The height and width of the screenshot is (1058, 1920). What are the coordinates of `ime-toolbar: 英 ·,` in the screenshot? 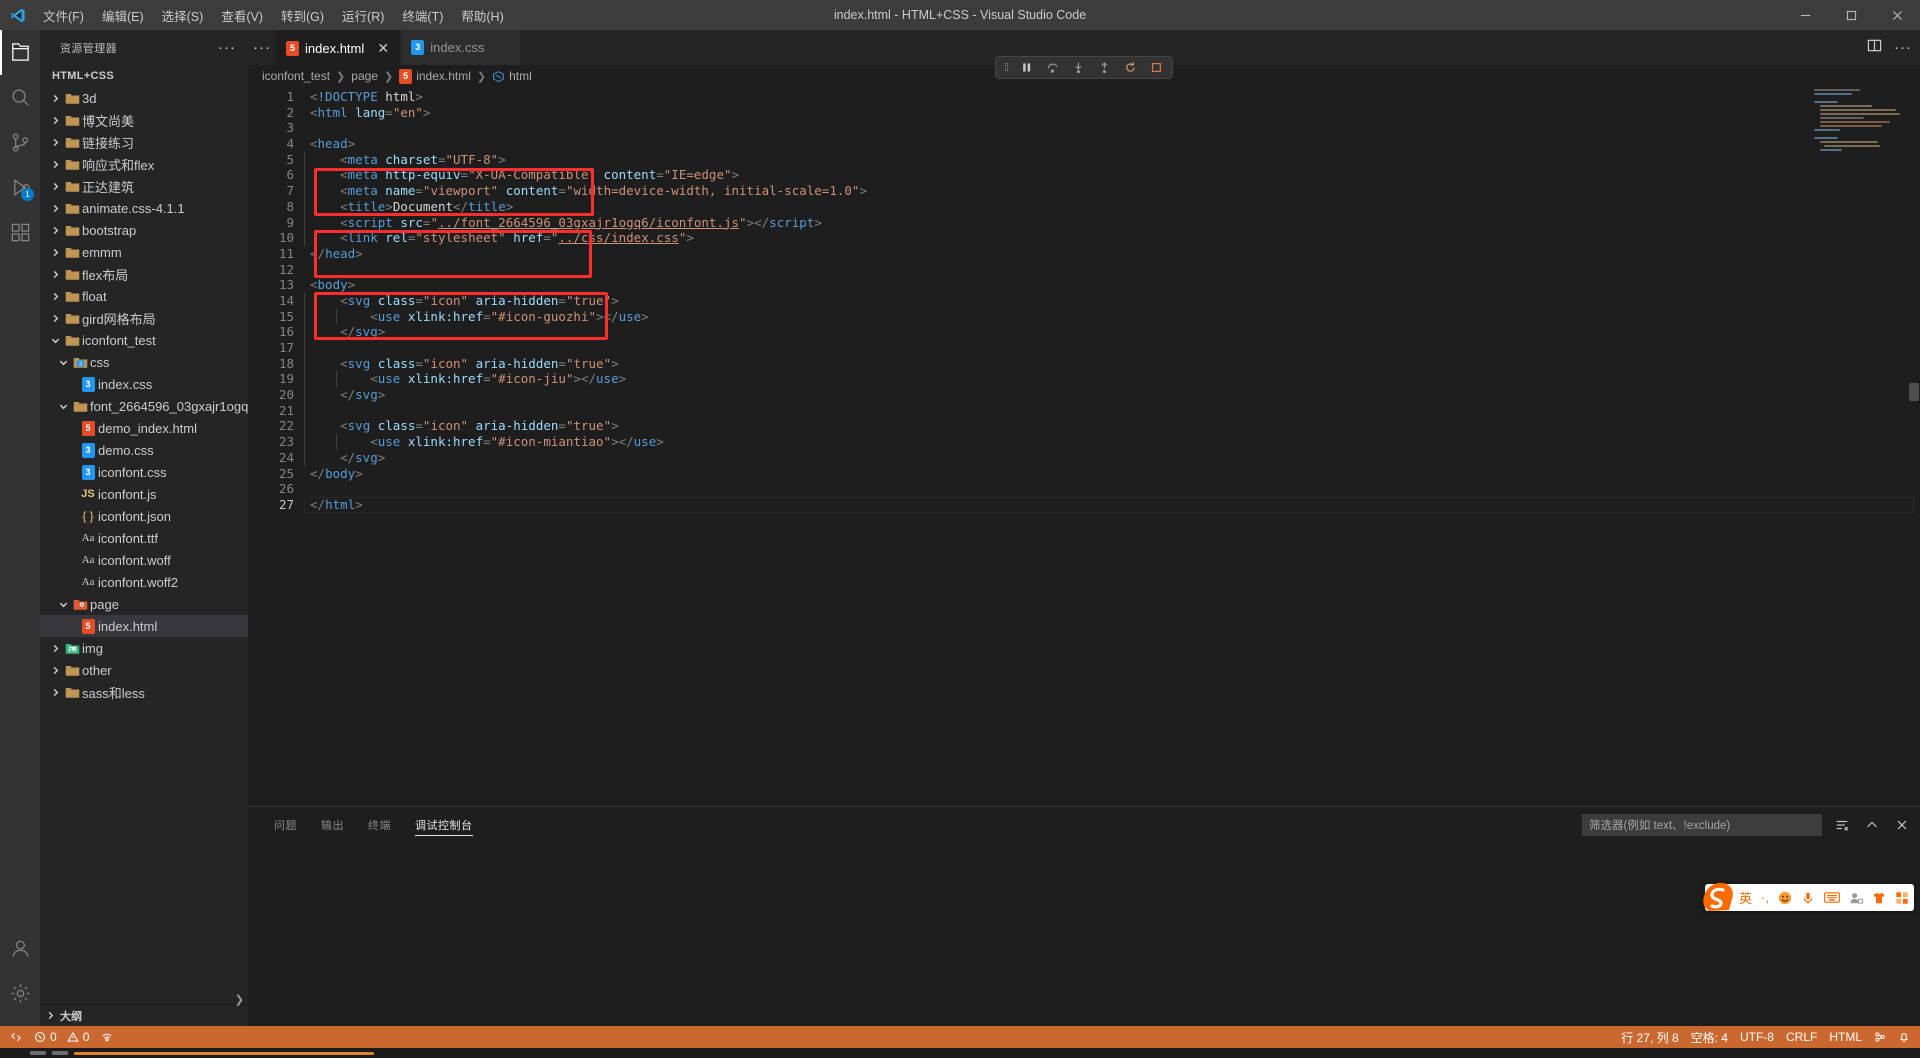 It's located at (1808, 896).